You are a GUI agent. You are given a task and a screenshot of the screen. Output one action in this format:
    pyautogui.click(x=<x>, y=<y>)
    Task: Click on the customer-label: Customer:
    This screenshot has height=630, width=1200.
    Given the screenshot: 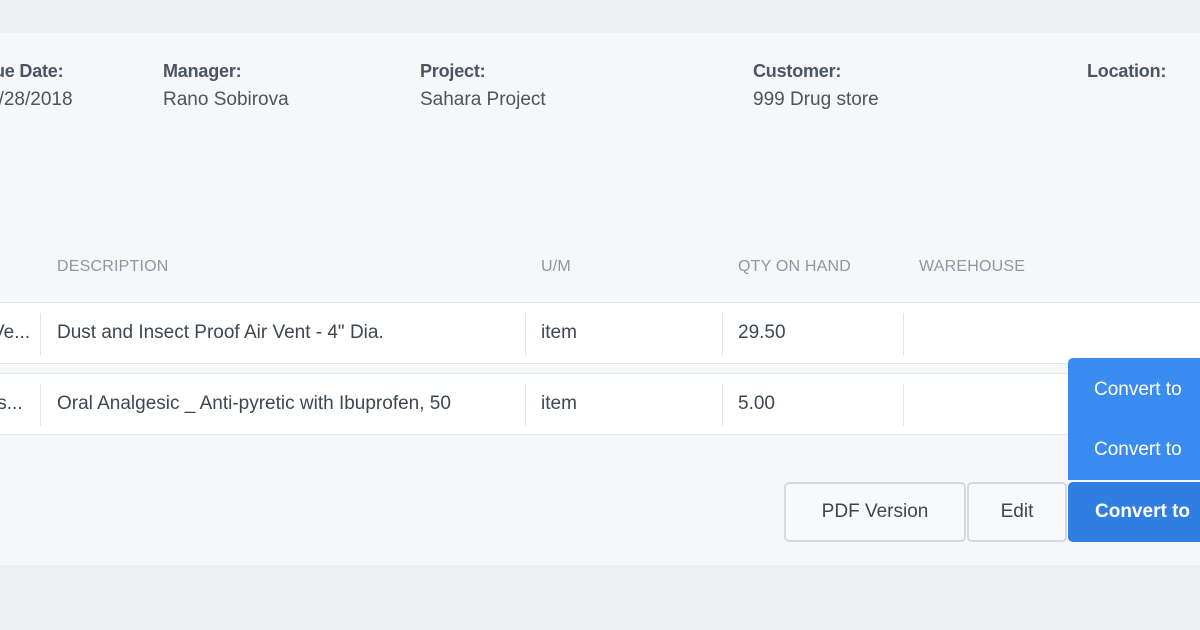 What is the action you would take?
    pyautogui.click(x=797, y=71)
    